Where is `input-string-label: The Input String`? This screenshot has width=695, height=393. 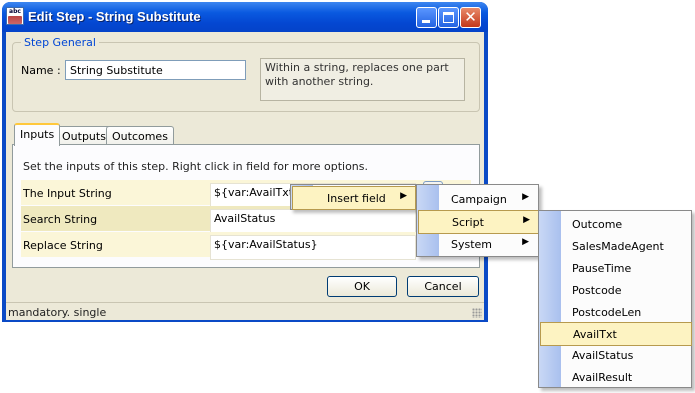 input-string-label: The Input String is located at coordinates (67, 193).